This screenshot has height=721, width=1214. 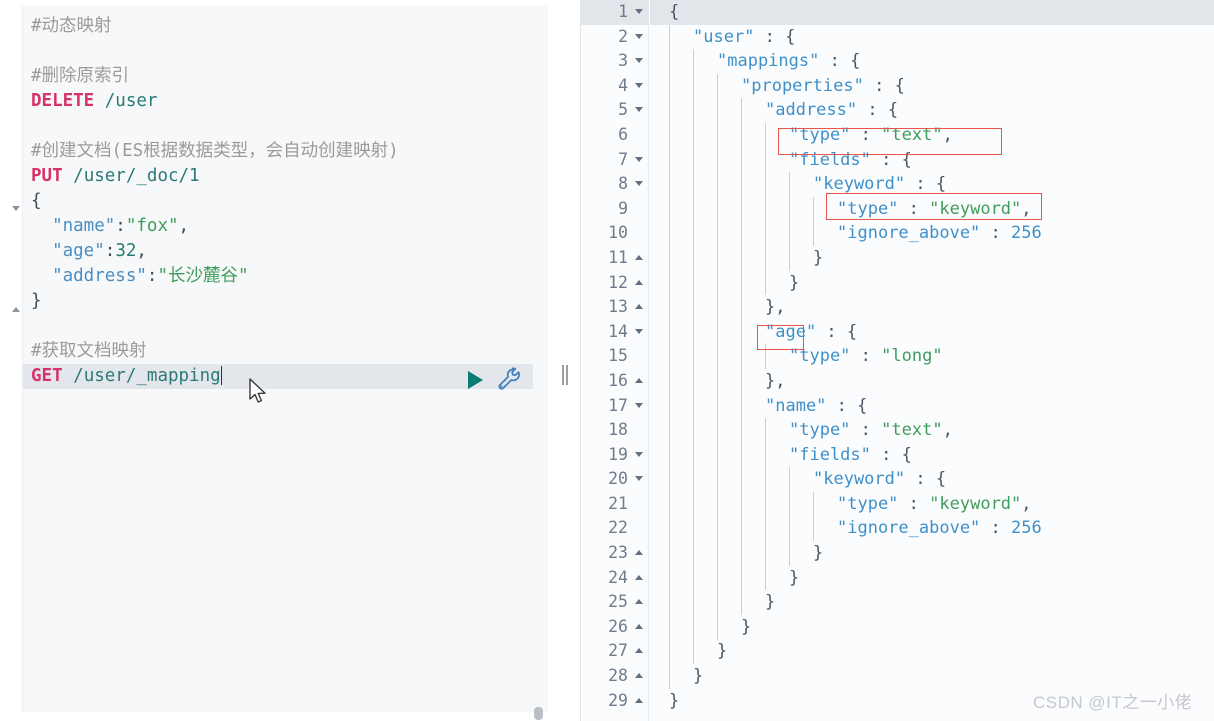 What do you see at coordinates (289, 276) in the screenshot?
I see `request-line: "address":"长沙麓谷"` at bounding box center [289, 276].